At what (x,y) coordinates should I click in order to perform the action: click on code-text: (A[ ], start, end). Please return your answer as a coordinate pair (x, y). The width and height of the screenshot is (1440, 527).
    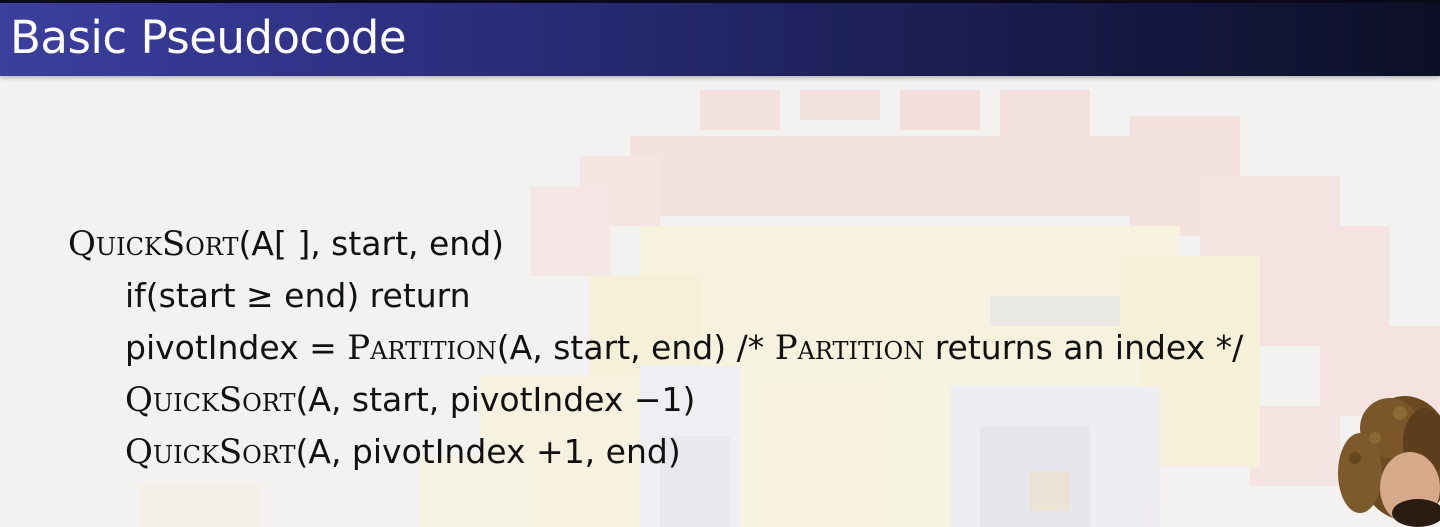
    Looking at the image, I should click on (371, 243).